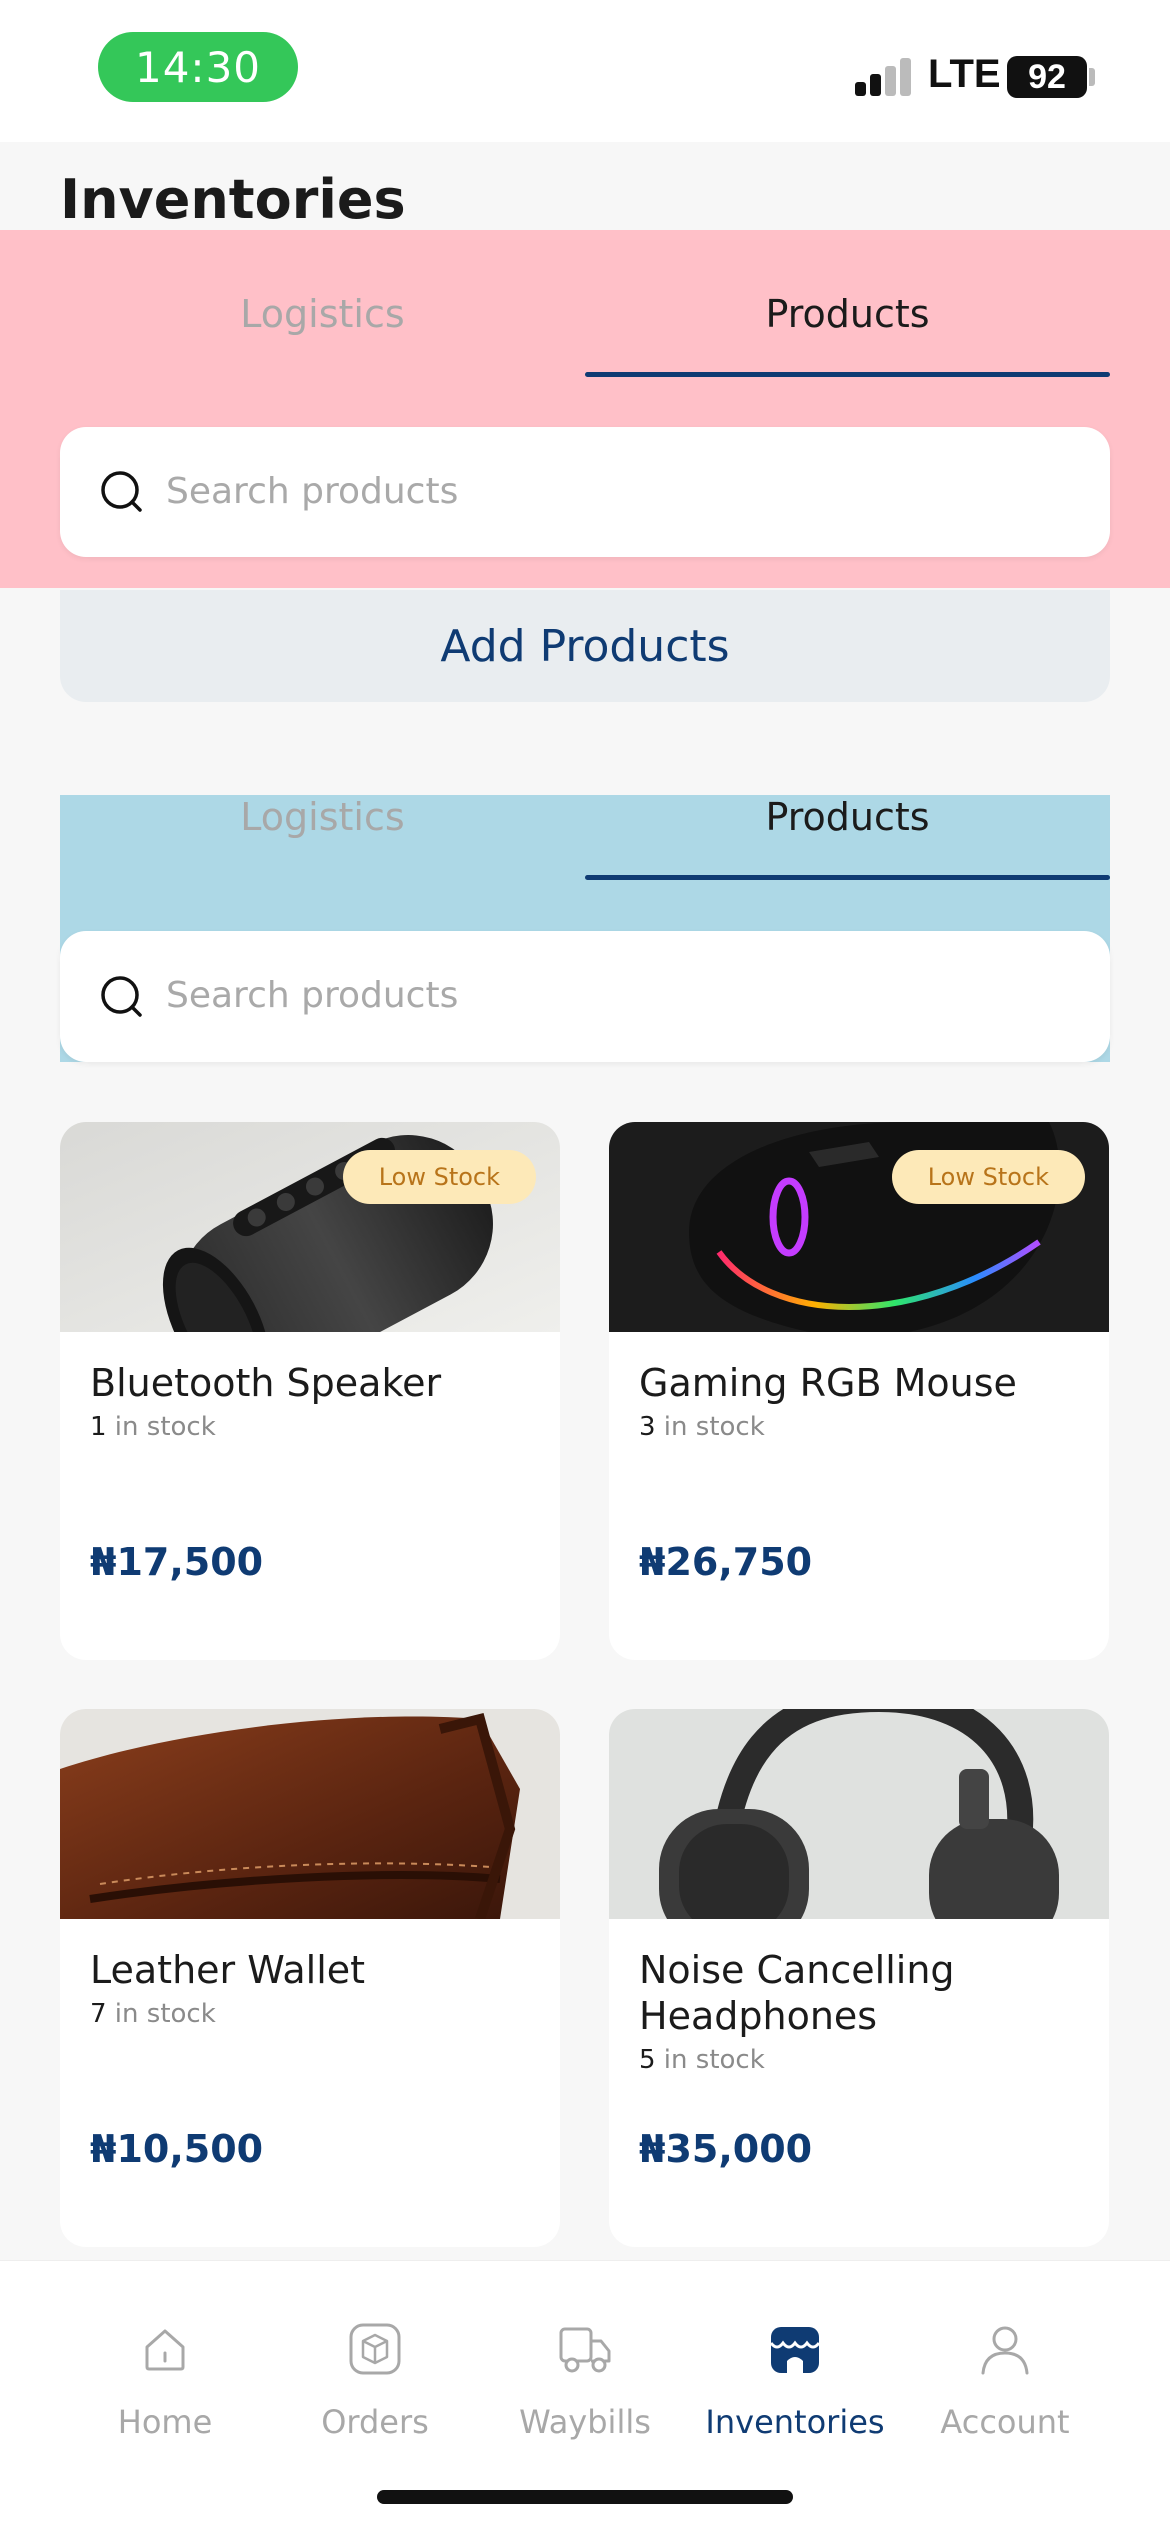 This screenshot has width=1170, height=2532. Describe the element at coordinates (228, 1970) in the screenshot. I see `product-name: Leather Wallet` at that location.